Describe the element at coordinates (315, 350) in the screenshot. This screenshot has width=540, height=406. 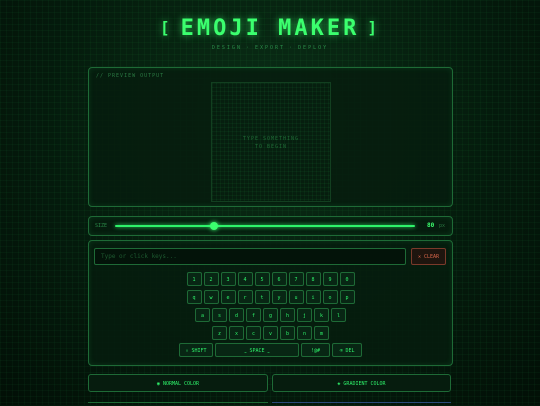
I see `symbols-key: !@#` at that location.